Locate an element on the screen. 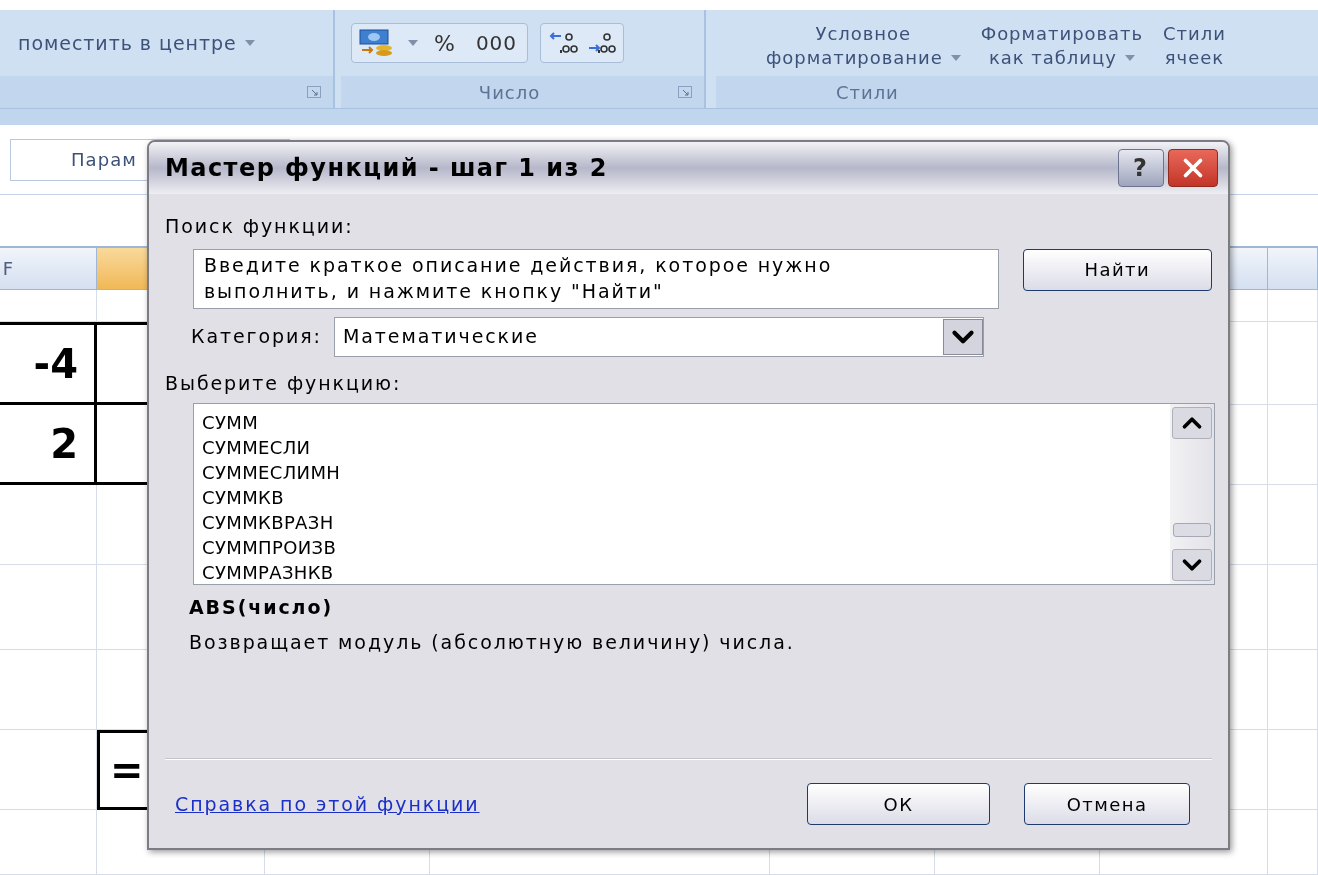 Image resolution: width=1318 pixels, height=875 pixels. category-label: Категория: is located at coordinates (256, 337).